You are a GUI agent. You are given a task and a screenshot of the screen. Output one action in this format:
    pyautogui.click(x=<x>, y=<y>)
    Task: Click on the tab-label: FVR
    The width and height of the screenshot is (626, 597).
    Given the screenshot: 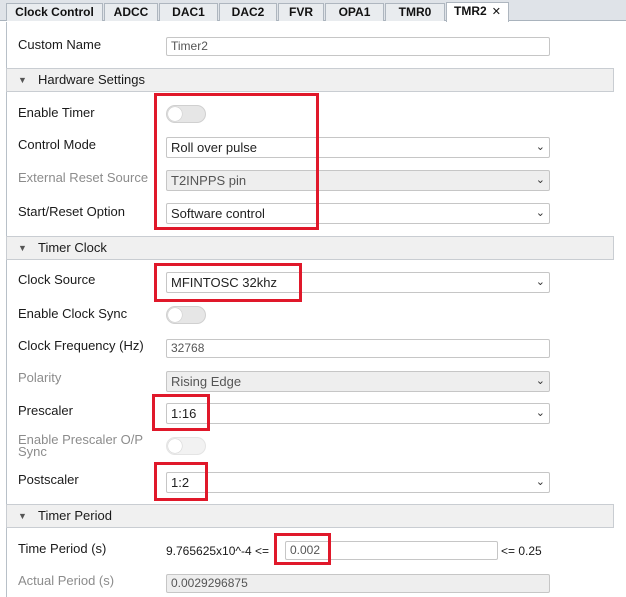 What is the action you would take?
    pyautogui.click(x=301, y=12)
    